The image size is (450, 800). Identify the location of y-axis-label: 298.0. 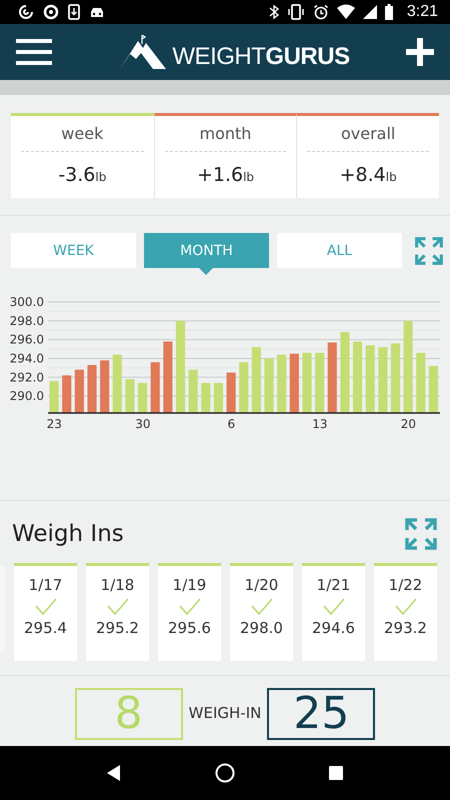
(27, 321).